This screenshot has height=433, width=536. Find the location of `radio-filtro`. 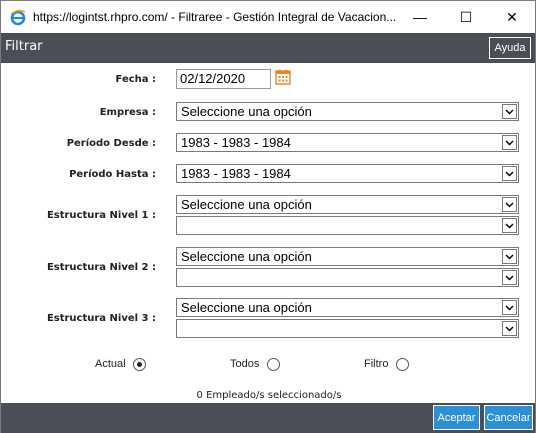

radio-filtro is located at coordinates (402, 364).